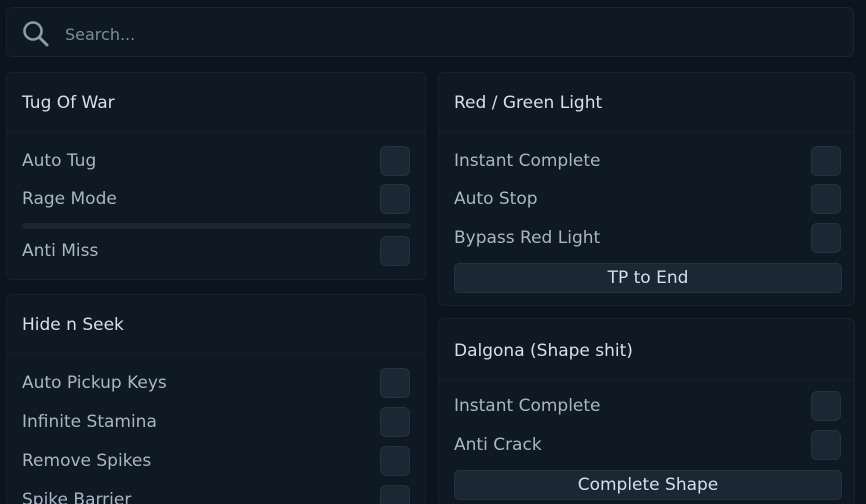 This screenshot has height=504, width=866. I want to click on panel-title: Hide n Seek, so click(73, 325).